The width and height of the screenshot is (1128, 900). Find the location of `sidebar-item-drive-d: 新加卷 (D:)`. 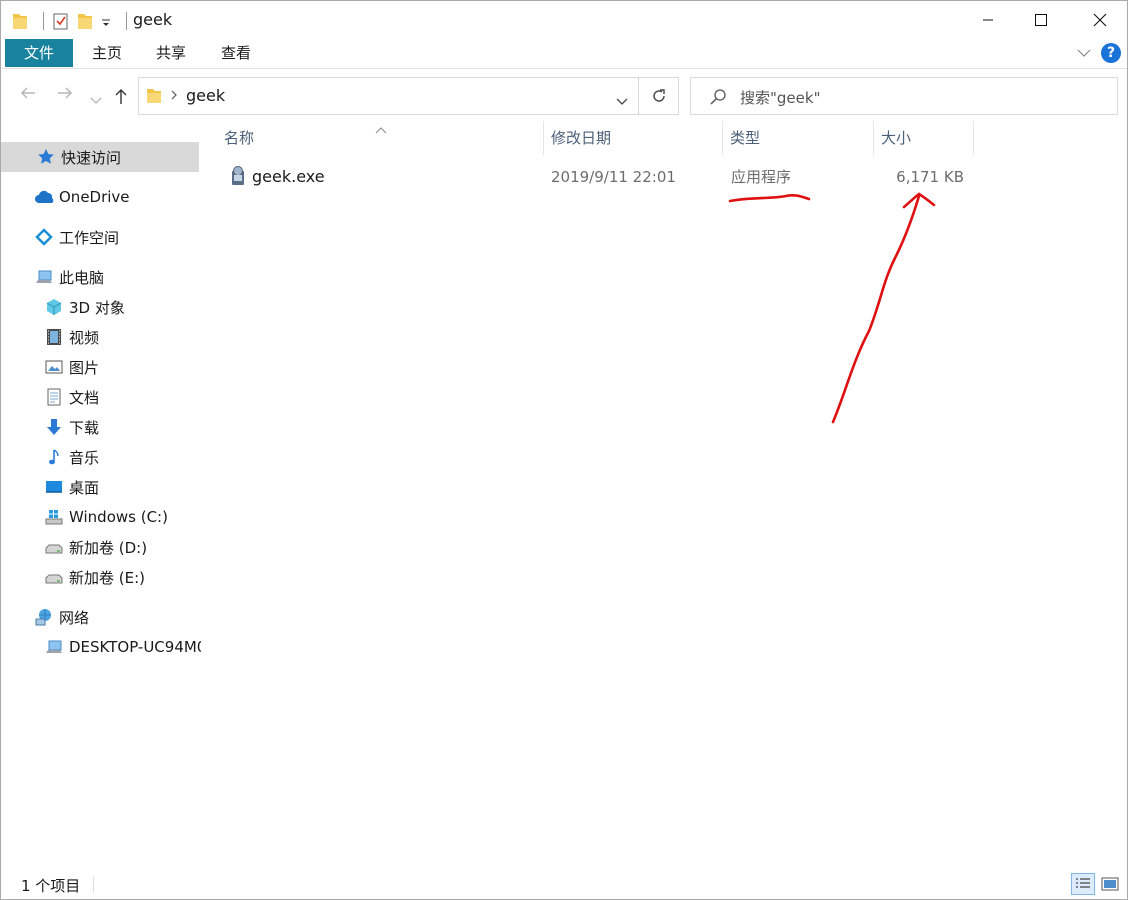

sidebar-item-drive-d: 新加卷 (D:) is located at coordinates (100, 547).